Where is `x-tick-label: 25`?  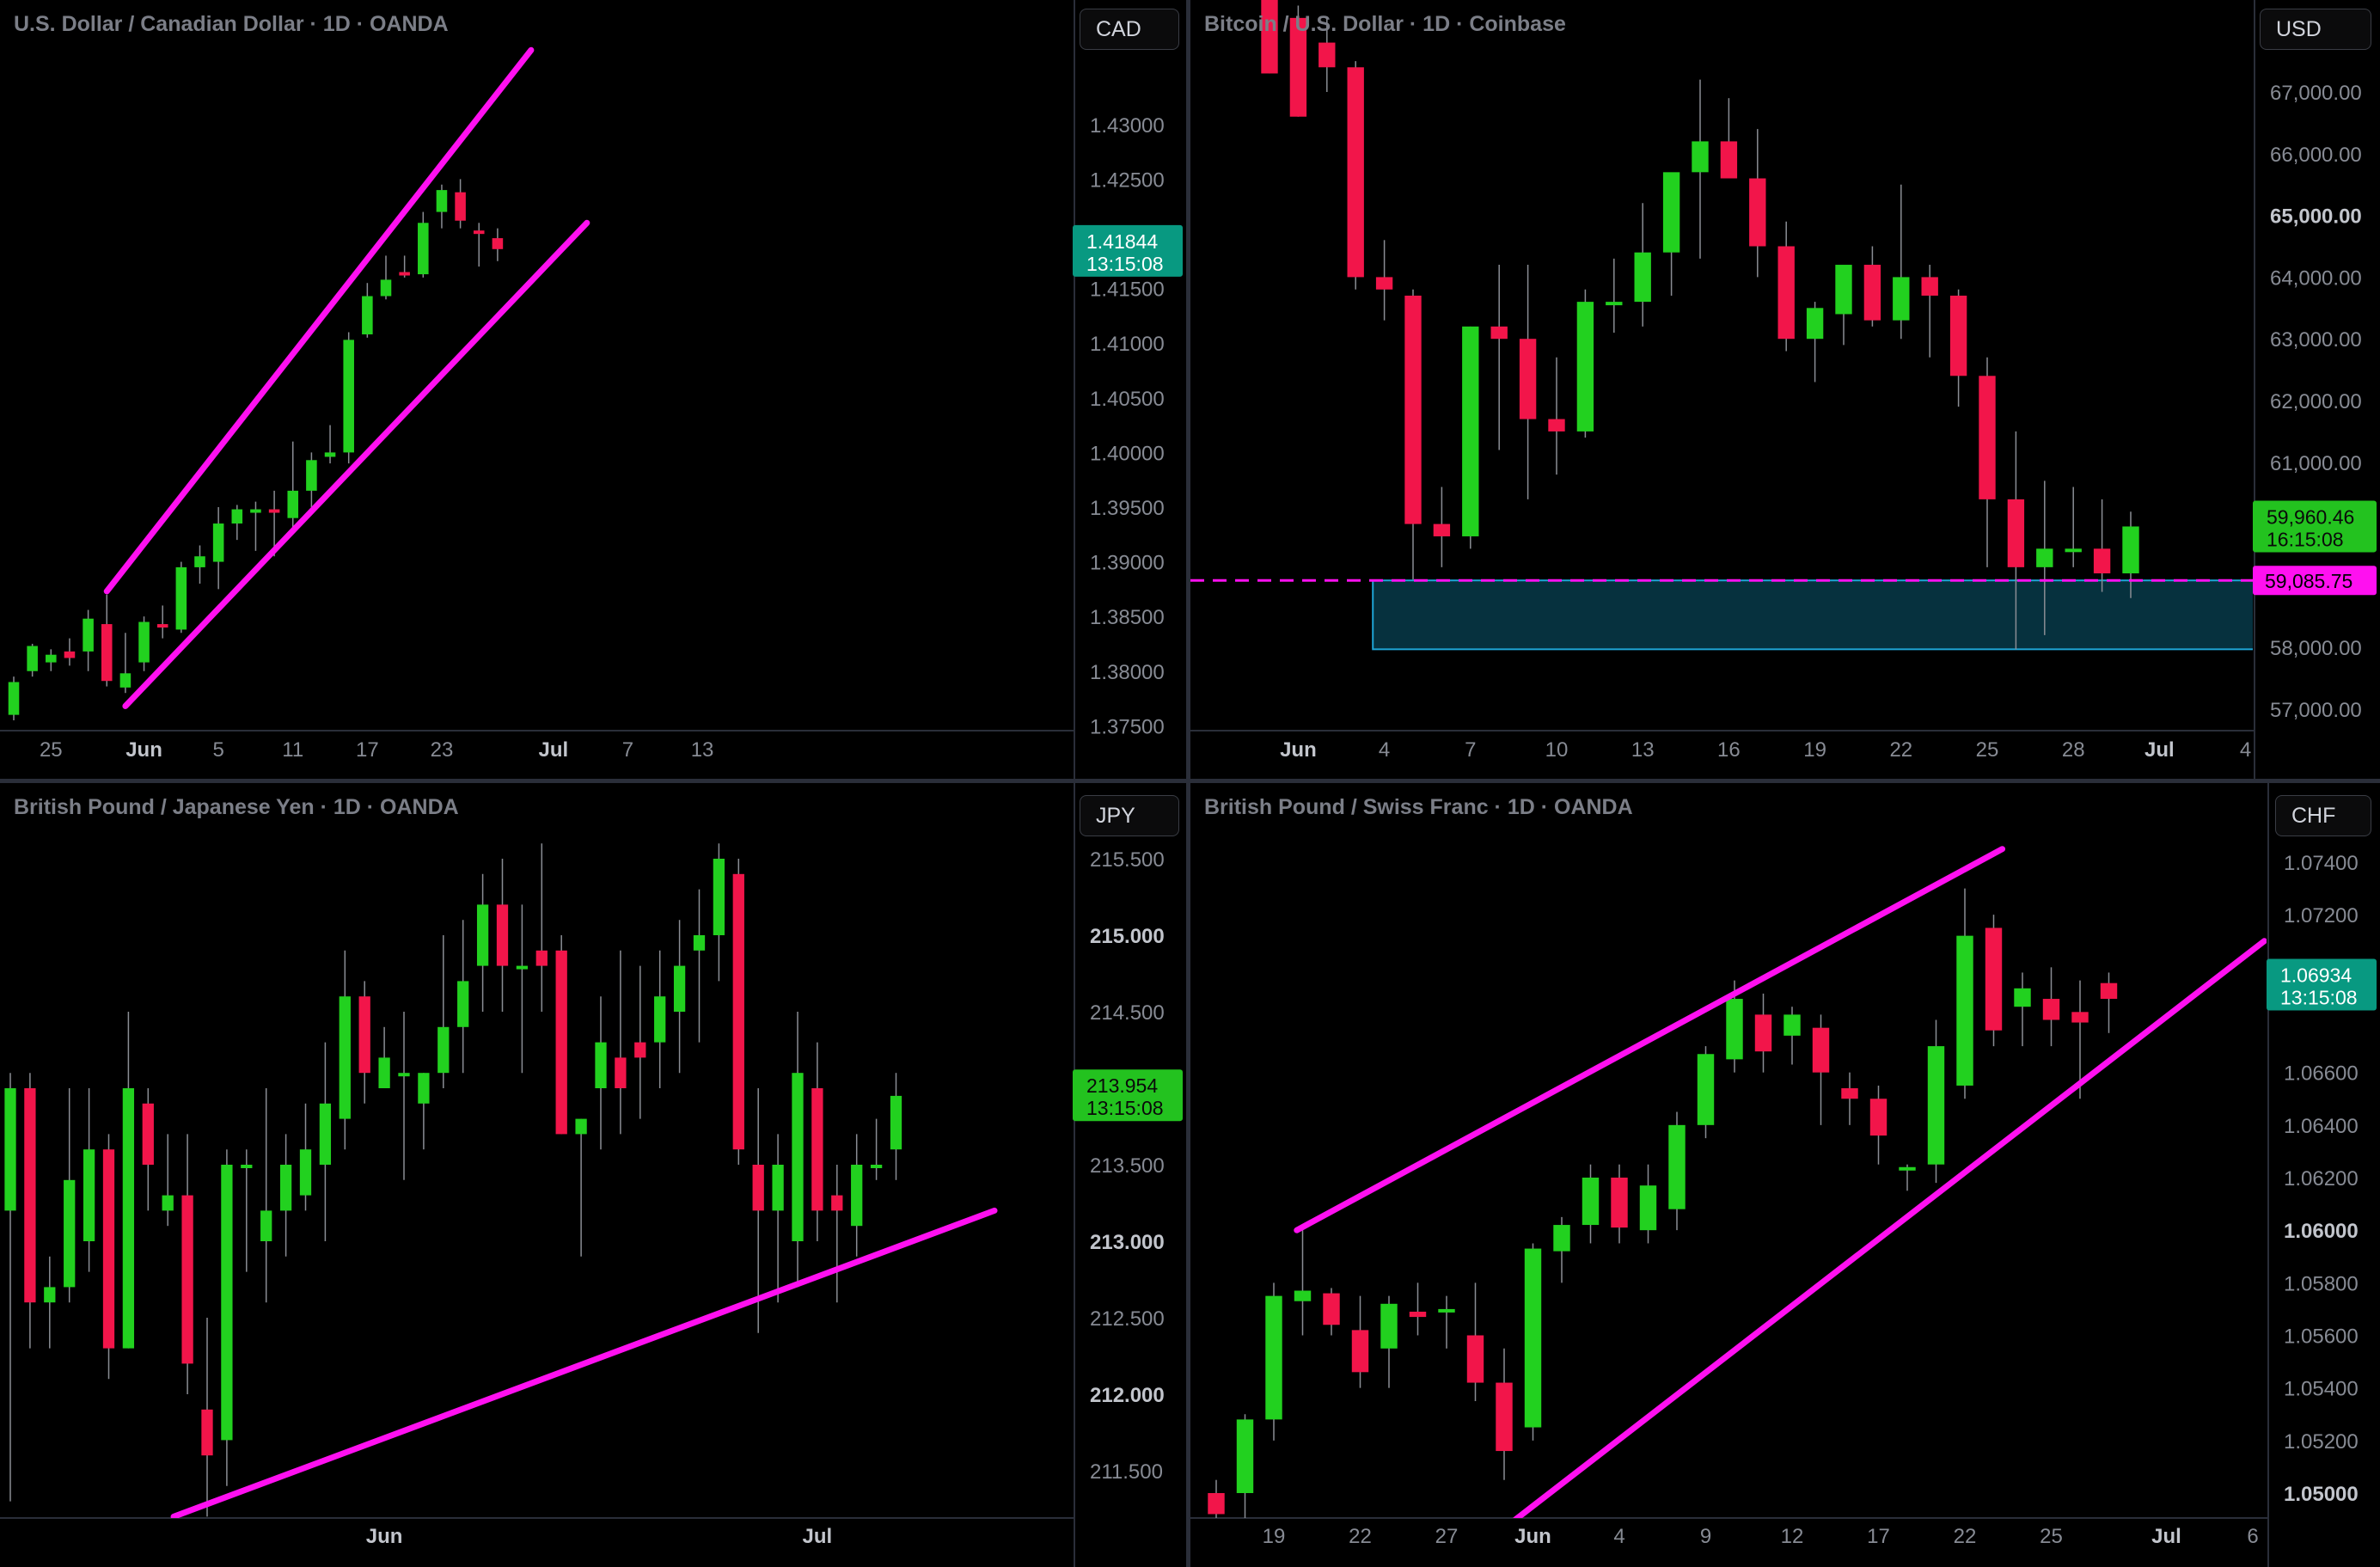 x-tick-label: 25 is located at coordinates (2051, 1537).